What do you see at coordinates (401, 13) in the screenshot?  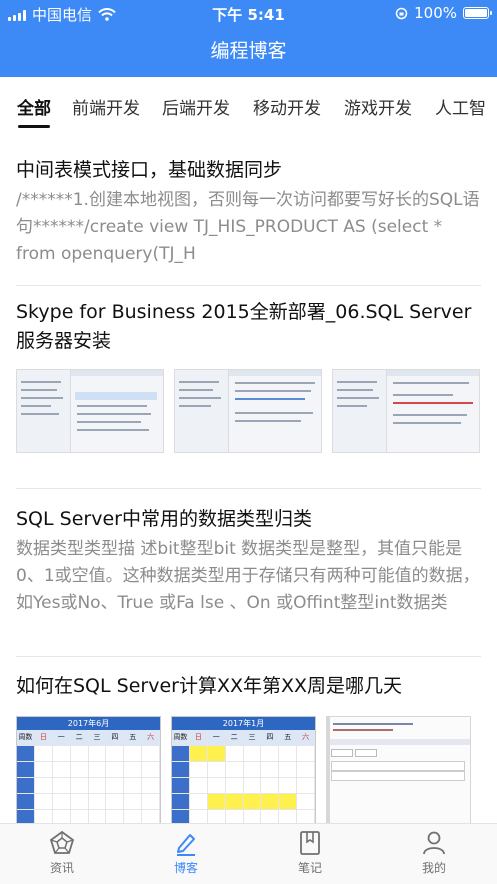 I see `orientation-lock-icon` at bounding box center [401, 13].